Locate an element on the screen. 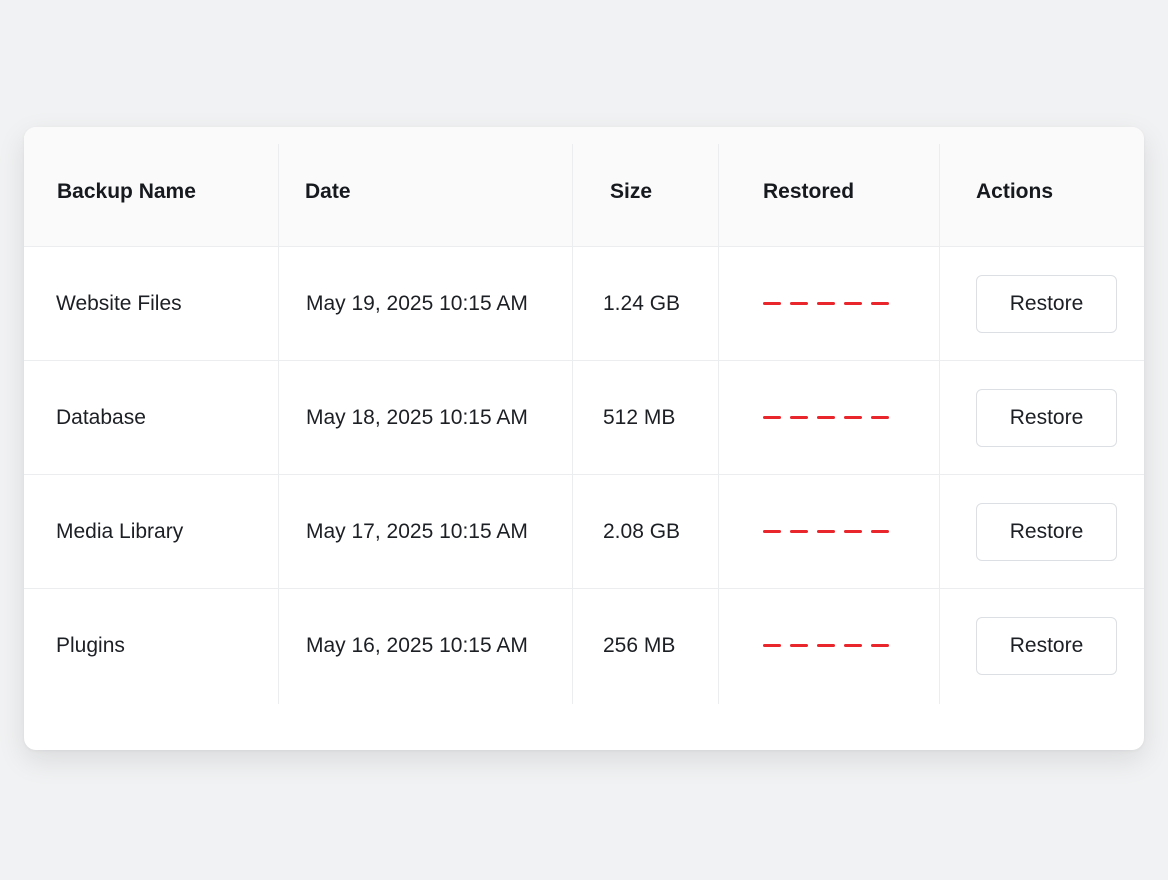 The image size is (1168, 880). header-actions: Actions is located at coordinates (1015, 191).